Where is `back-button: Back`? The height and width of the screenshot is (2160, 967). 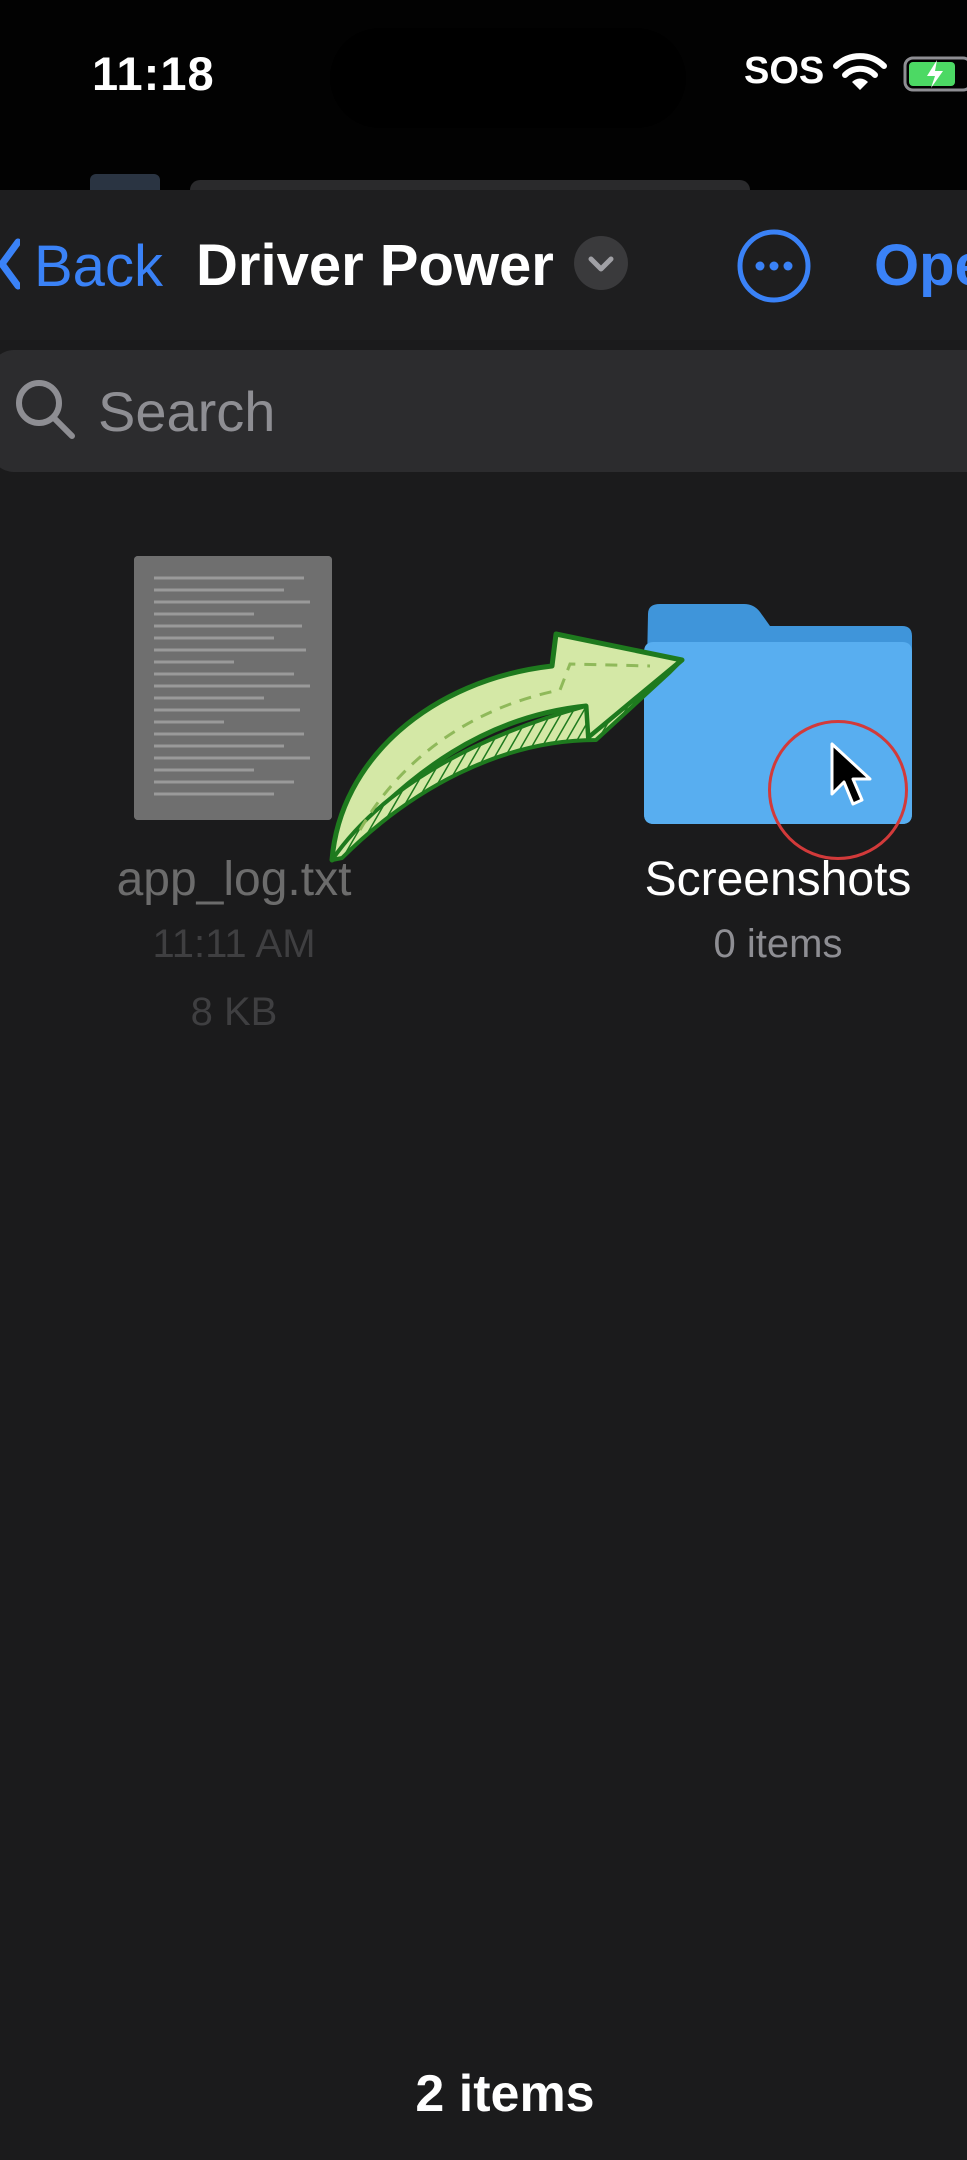 back-button: Back is located at coordinates (81, 266).